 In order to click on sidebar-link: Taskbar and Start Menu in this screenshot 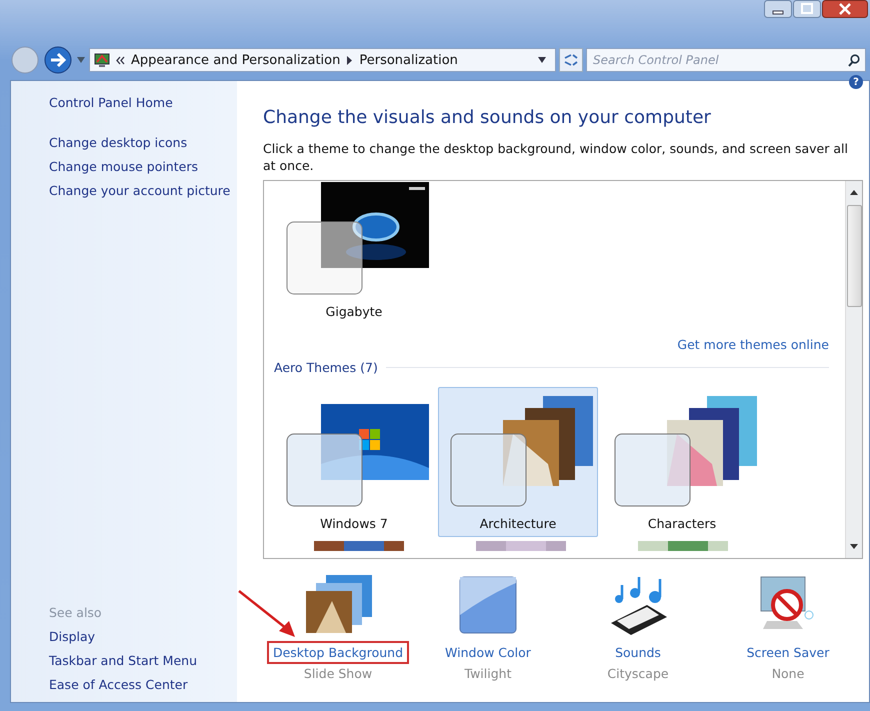, I will do `click(123, 660)`.